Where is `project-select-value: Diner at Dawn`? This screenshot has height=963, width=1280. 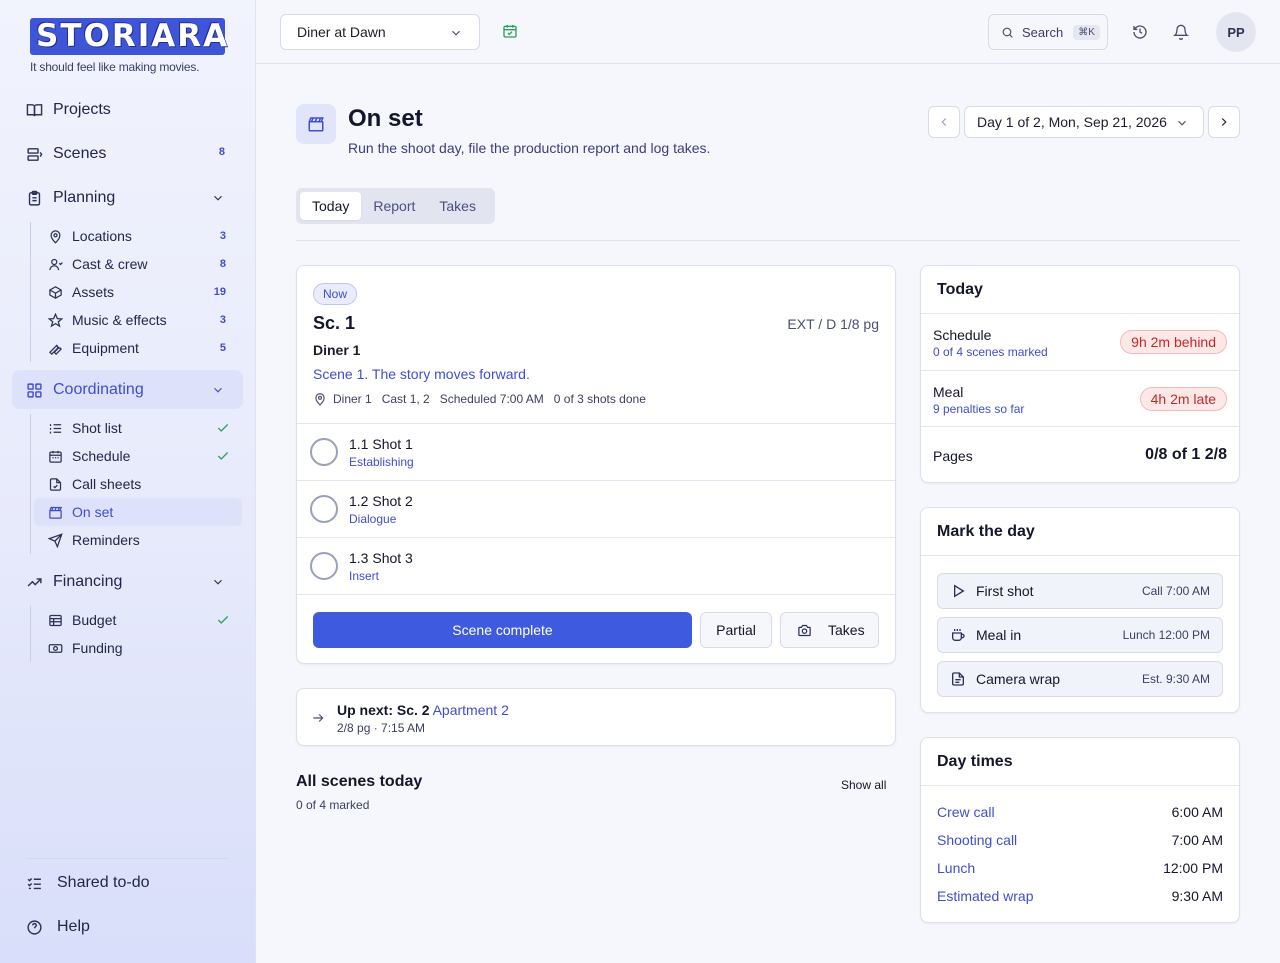
project-select-value: Diner at Dawn is located at coordinates (341, 32).